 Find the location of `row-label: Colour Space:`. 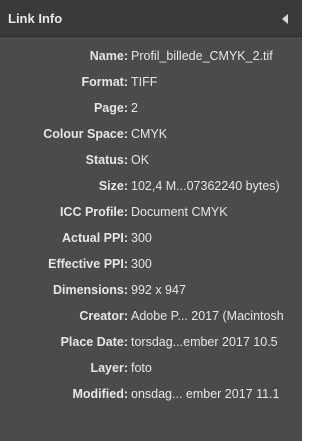

row-label: Colour Space: is located at coordinates (85, 134).